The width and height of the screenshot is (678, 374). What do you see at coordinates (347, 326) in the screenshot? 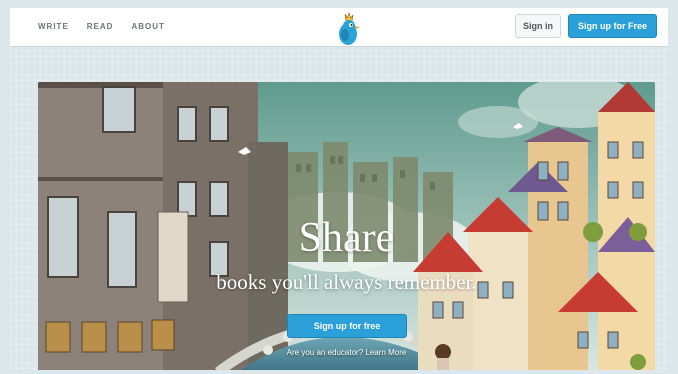
I see `hero-sign-up-button: Sign up for free` at bounding box center [347, 326].